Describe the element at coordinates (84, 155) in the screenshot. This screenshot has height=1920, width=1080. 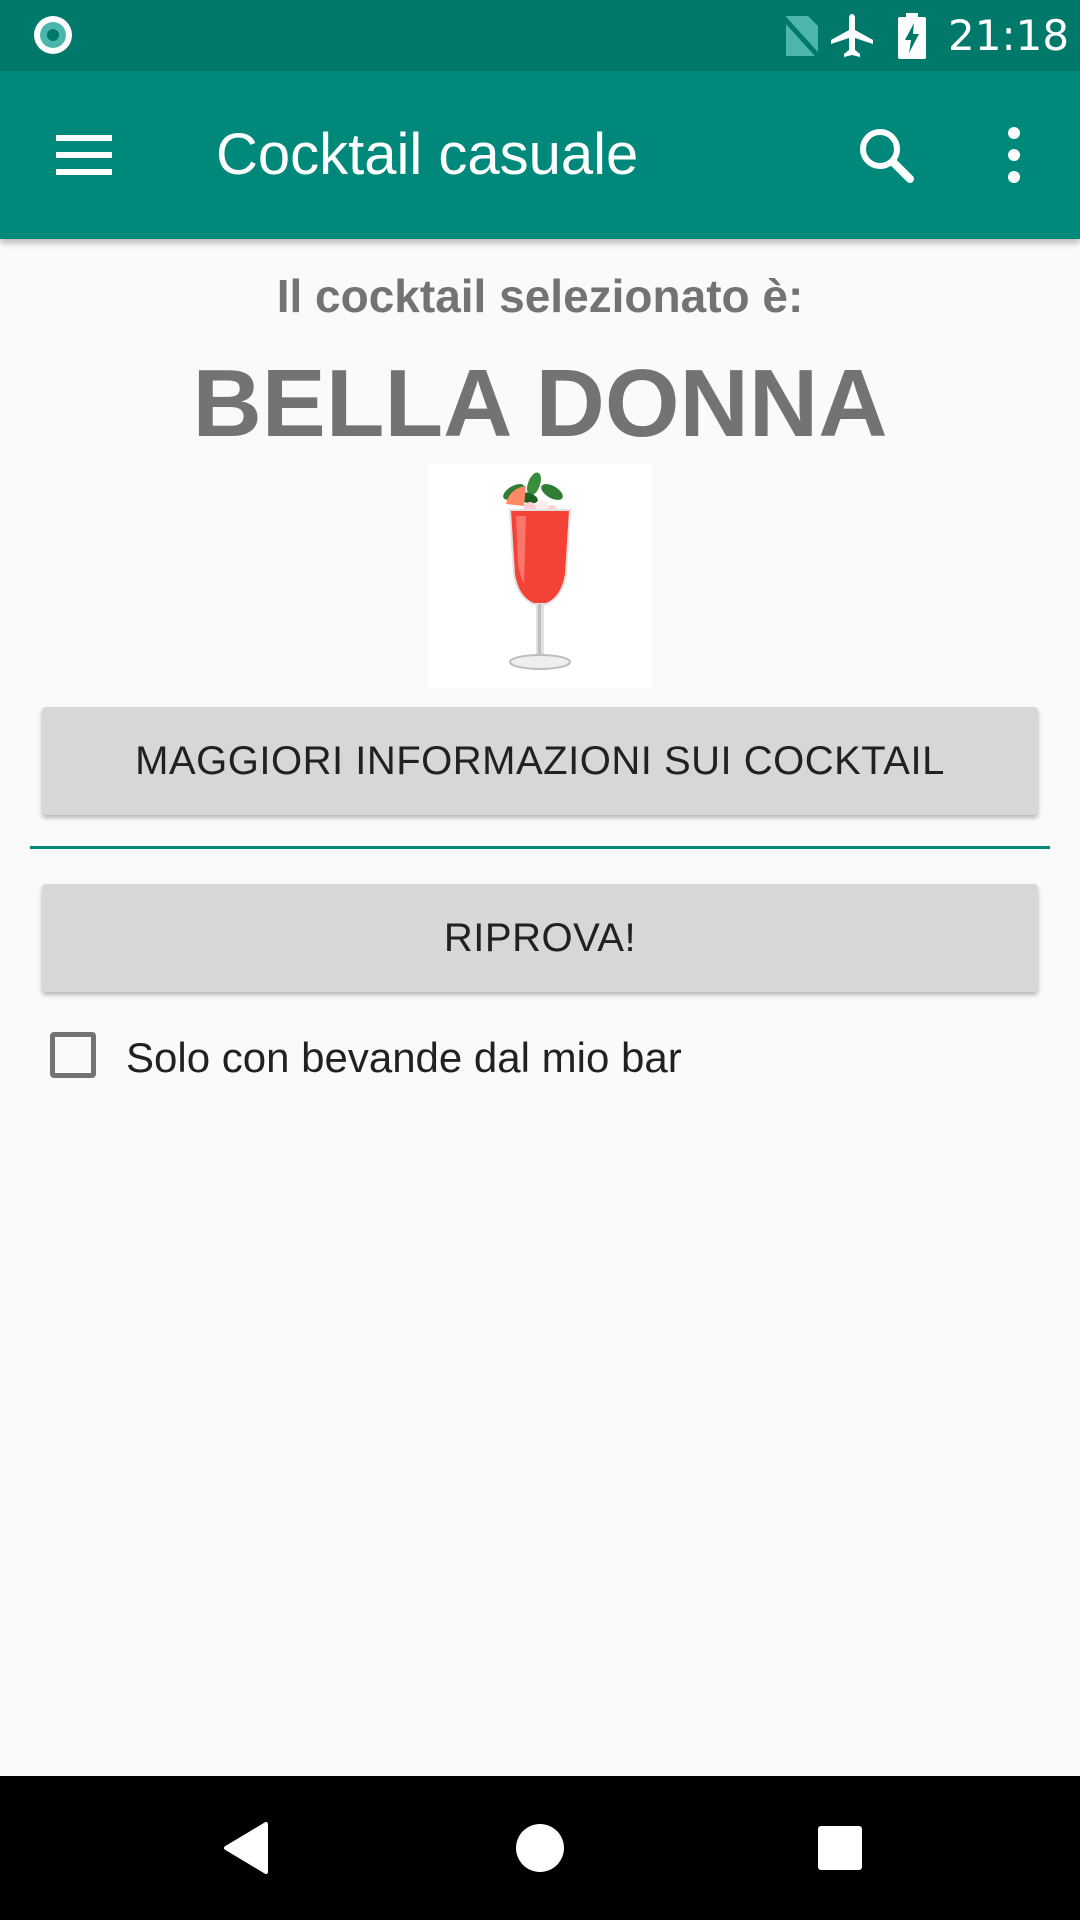
I see `menu-icon` at that location.